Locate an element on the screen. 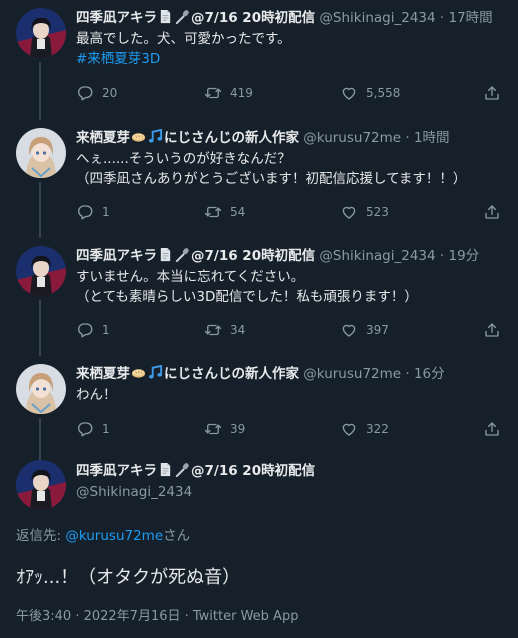  tweet-line: わん！ is located at coordinates (96, 395).